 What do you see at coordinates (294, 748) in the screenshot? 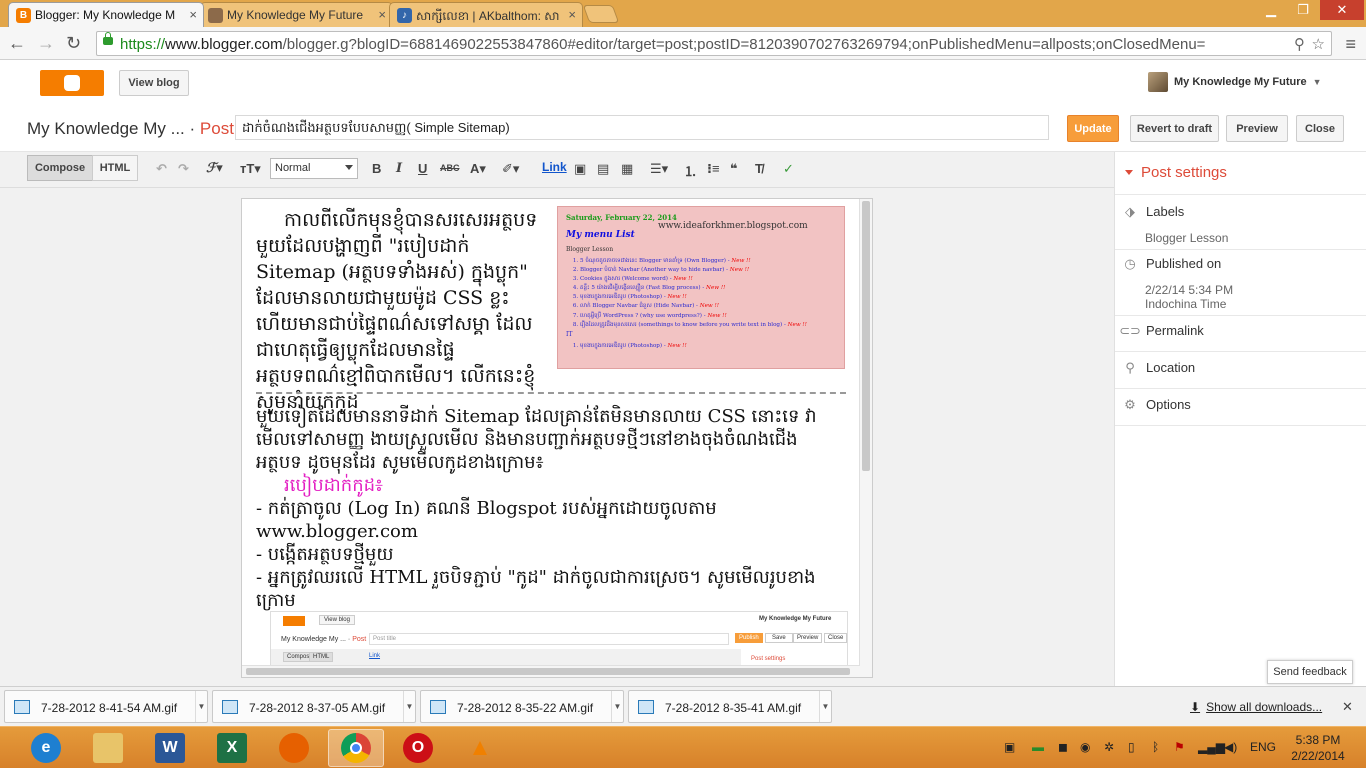
I see `firefox-icon` at bounding box center [294, 748].